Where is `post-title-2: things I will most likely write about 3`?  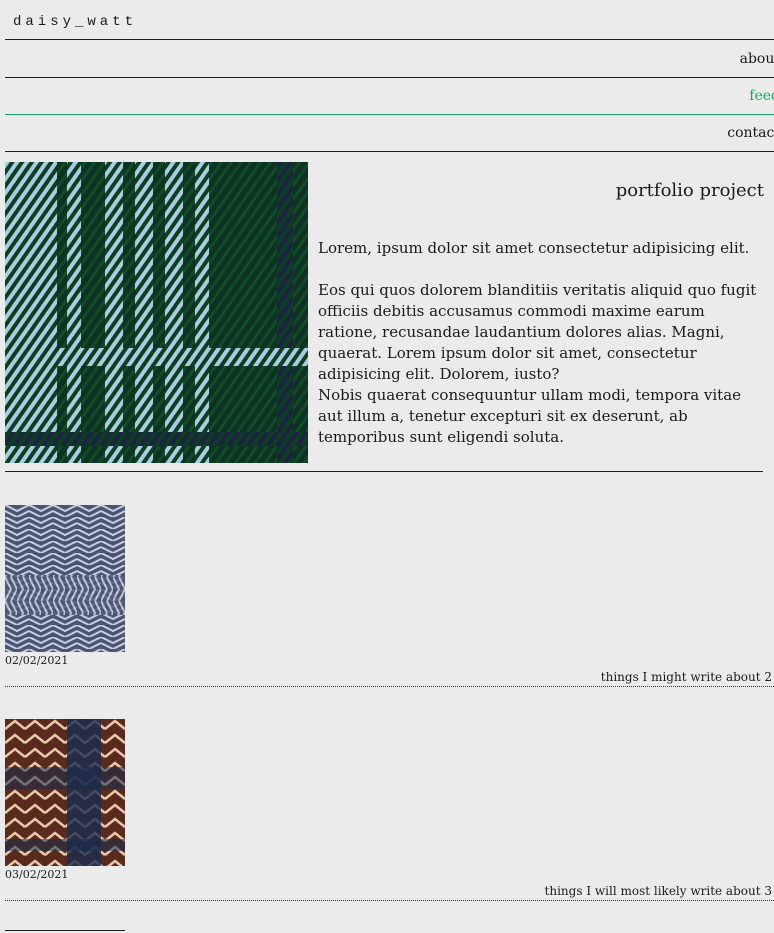
post-title-2: things I will most likely write about 3 is located at coordinates (658, 891).